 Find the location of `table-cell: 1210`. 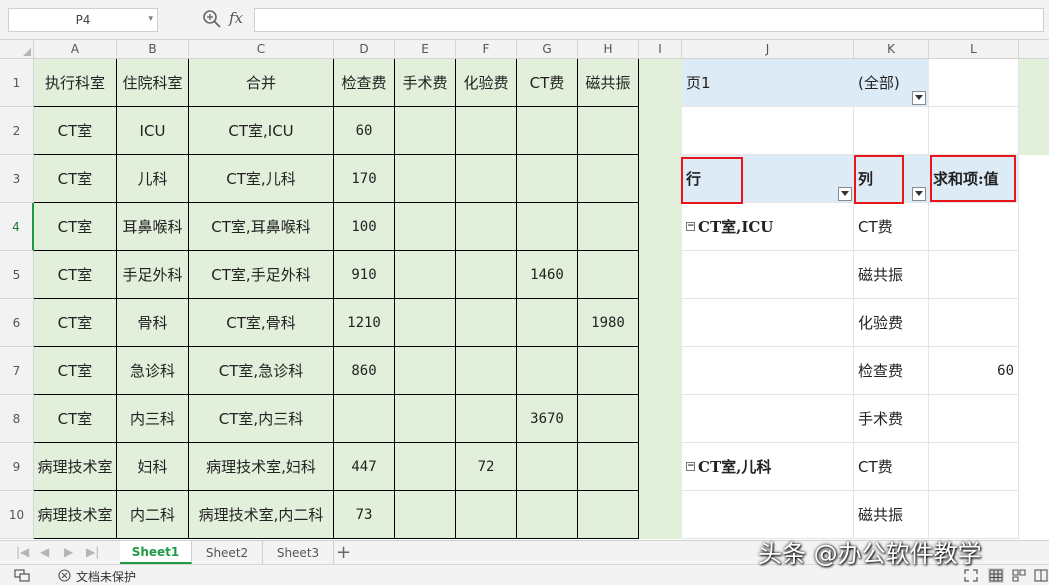

table-cell: 1210 is located at coordinates (364, 323).